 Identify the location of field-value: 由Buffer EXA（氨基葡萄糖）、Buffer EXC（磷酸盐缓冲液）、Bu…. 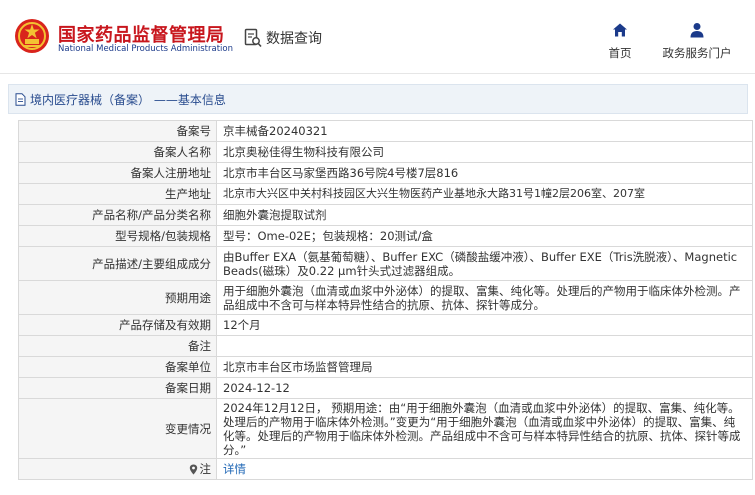
(484, 263).